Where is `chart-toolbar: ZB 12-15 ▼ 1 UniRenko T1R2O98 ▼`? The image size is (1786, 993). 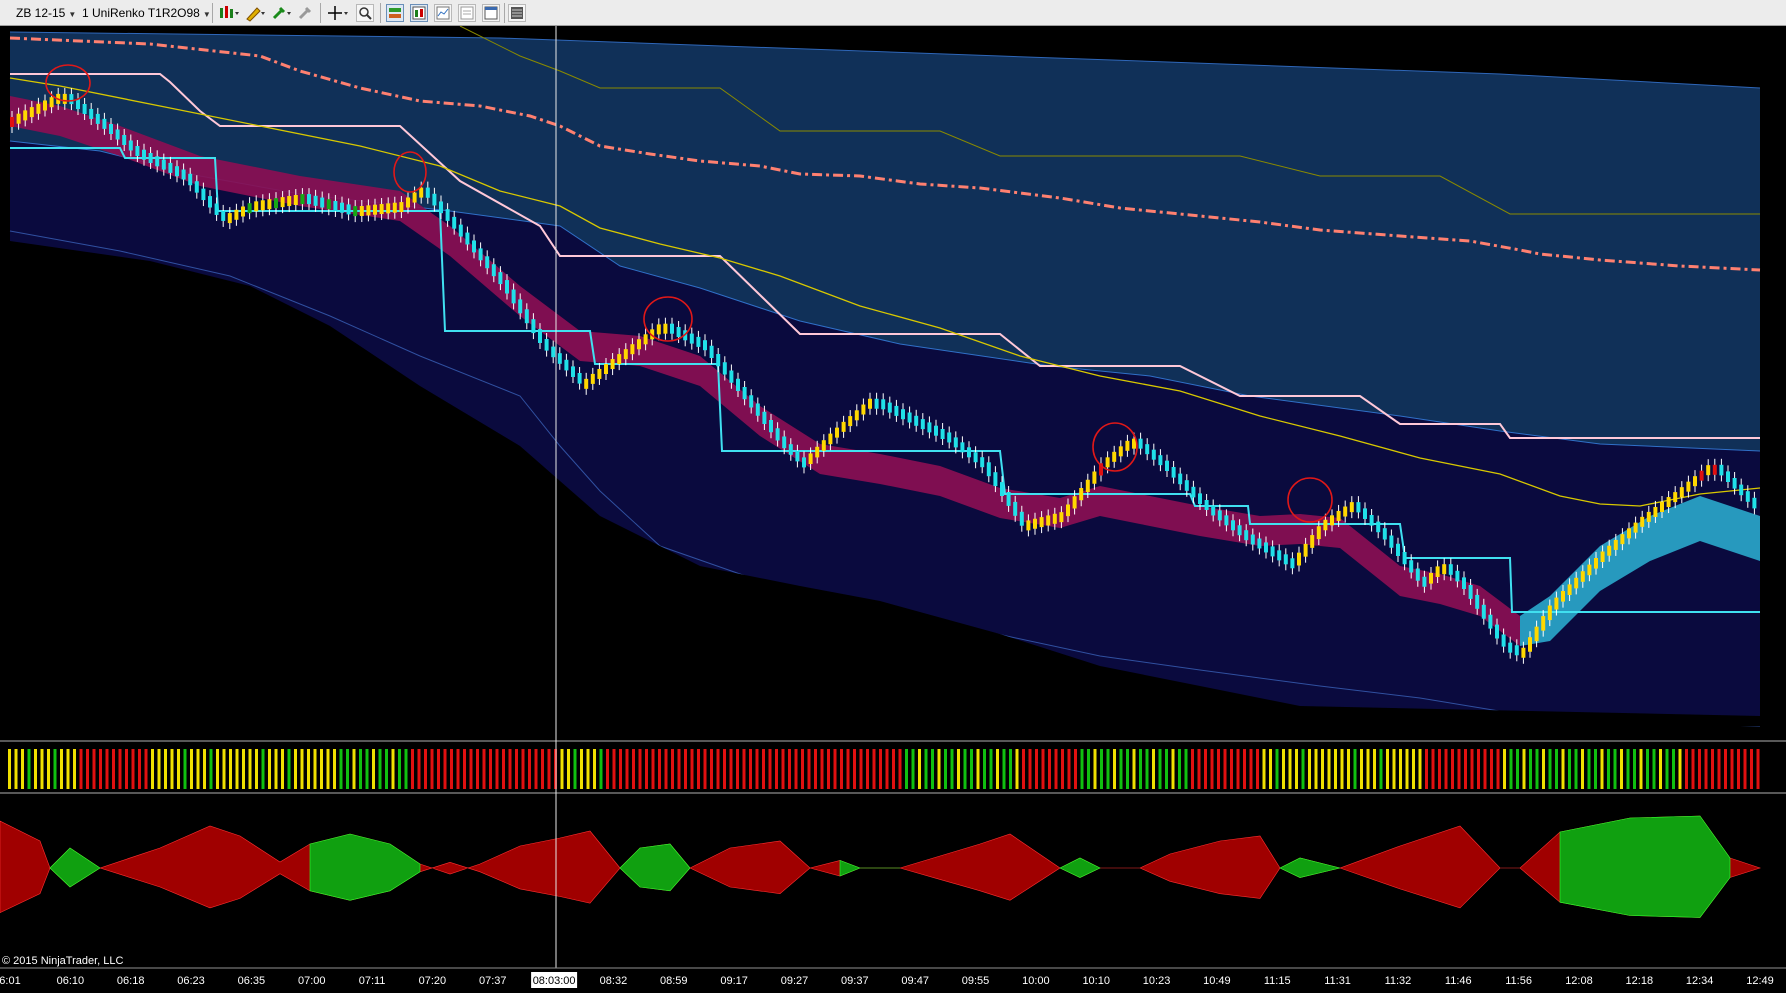
chart-toolbar: ZB 12-15 ▼ 1 UniRenko T1R2O98 ▼ is located at coordinates (893, 13).